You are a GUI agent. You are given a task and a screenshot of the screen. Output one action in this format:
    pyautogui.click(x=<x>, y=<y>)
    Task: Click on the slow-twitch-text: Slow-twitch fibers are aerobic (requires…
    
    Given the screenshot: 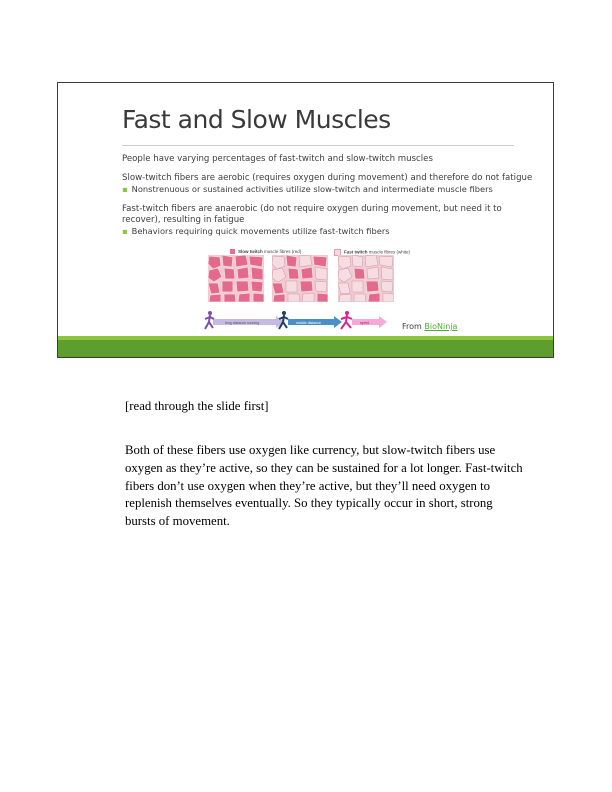 What is the action you would take?
    pyautogui.click(x=327, y=178)
    